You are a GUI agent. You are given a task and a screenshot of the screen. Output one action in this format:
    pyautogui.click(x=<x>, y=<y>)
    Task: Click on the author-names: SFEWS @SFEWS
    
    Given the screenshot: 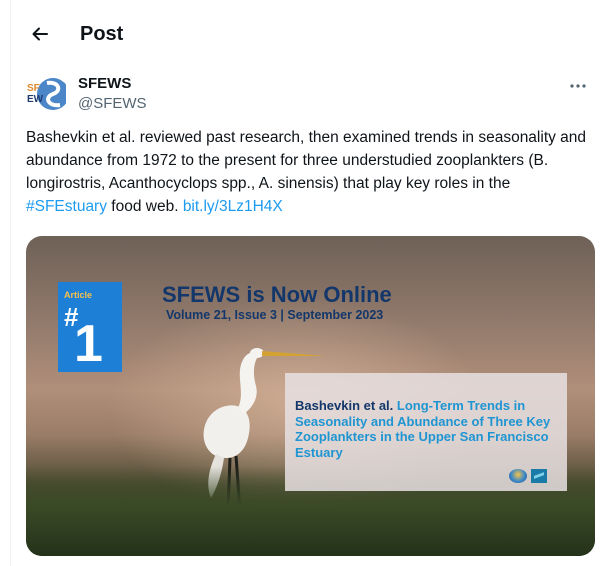 What is the action you would take?
    pyautogui.click(x=112, y=94)
    